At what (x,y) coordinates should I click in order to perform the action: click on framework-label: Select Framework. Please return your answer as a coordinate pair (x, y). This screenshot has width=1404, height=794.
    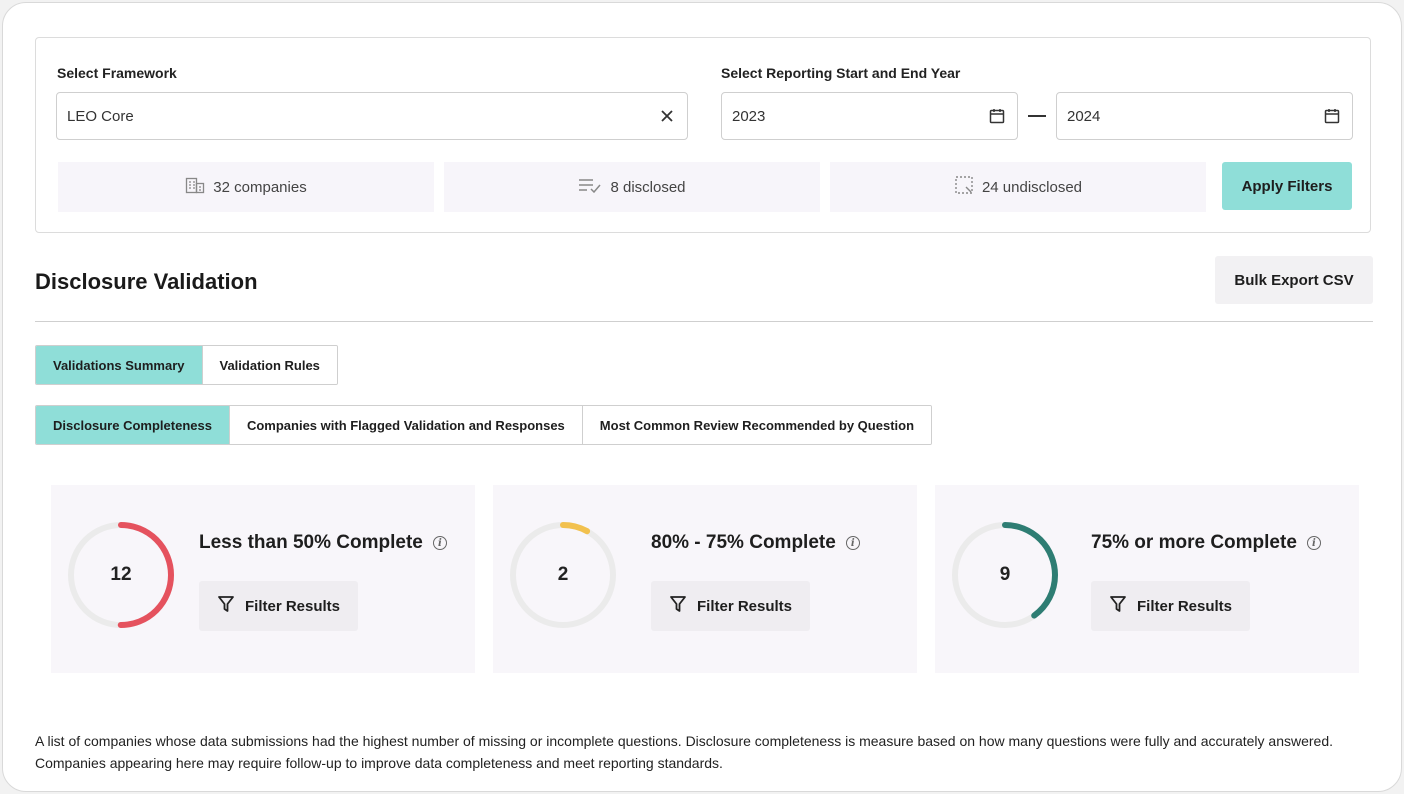
    Looking at the image, I should click on (117, 73).